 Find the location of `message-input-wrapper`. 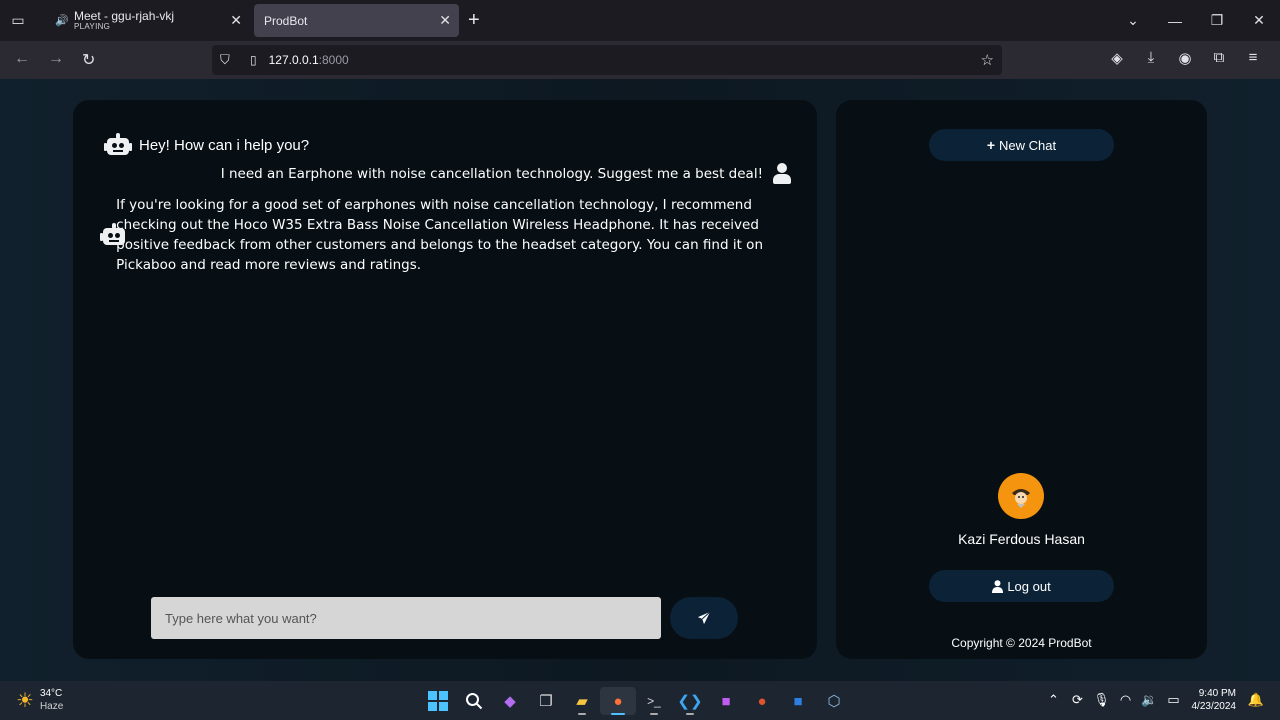

message-input-wrapper is located at coordinates (406, 618).